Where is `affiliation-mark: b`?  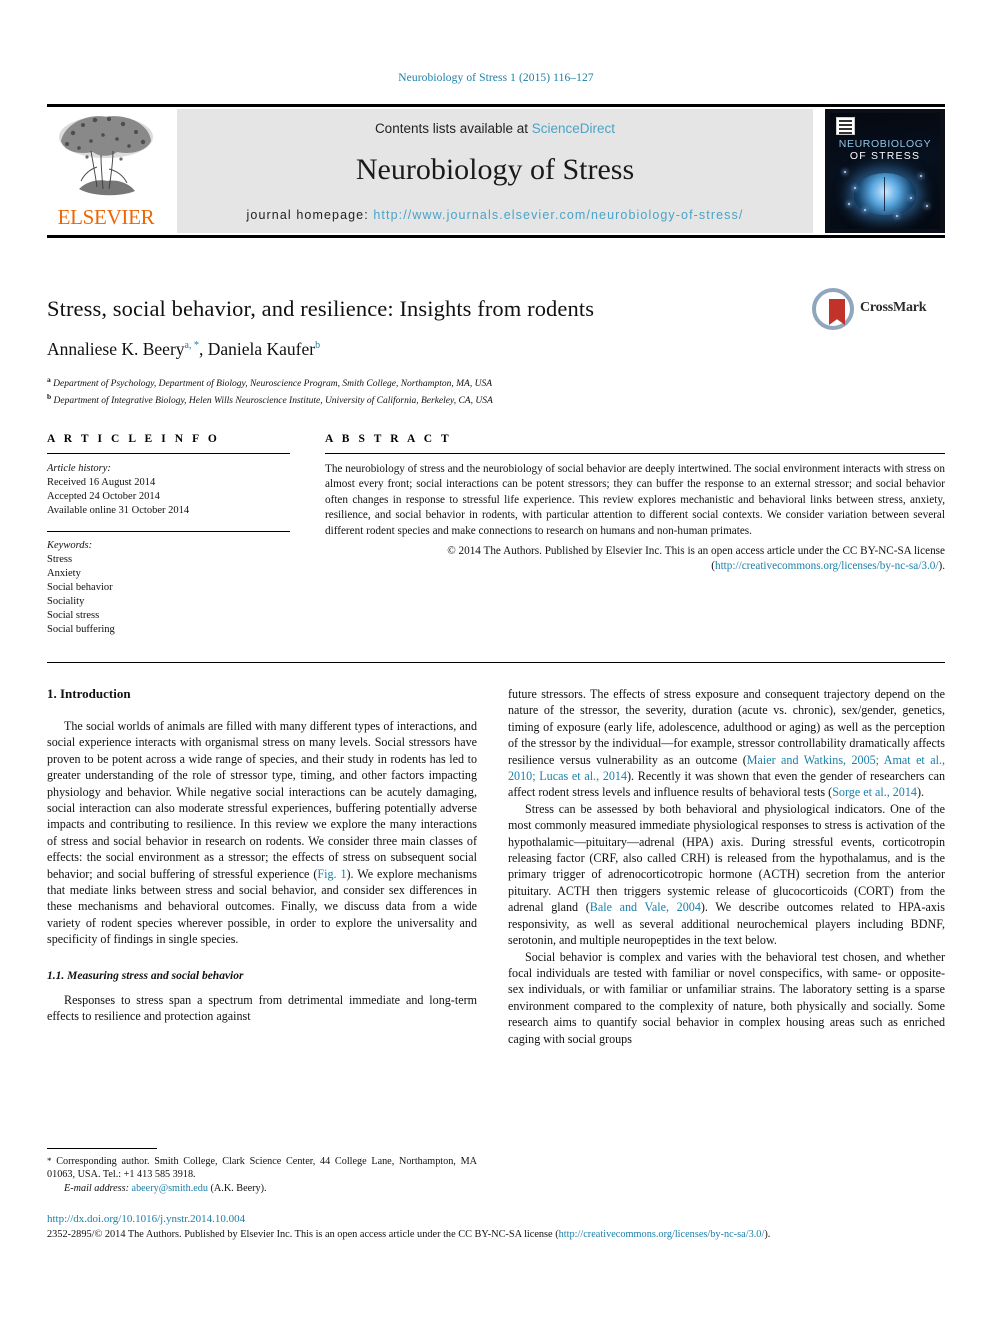 affiliation-mark: b is located at coordinates (49, 396).